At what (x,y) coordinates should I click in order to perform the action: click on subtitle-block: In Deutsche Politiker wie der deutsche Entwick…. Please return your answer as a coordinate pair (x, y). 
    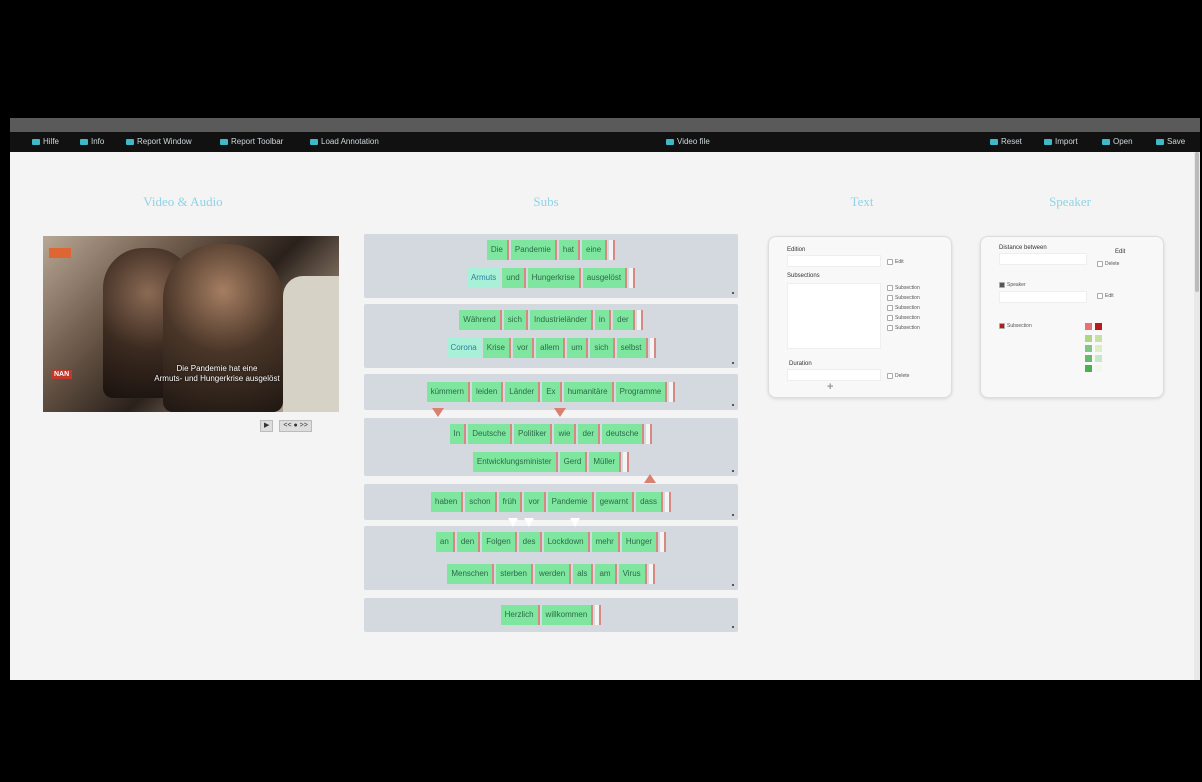
    Looking at the image, I should click on (551, 447).